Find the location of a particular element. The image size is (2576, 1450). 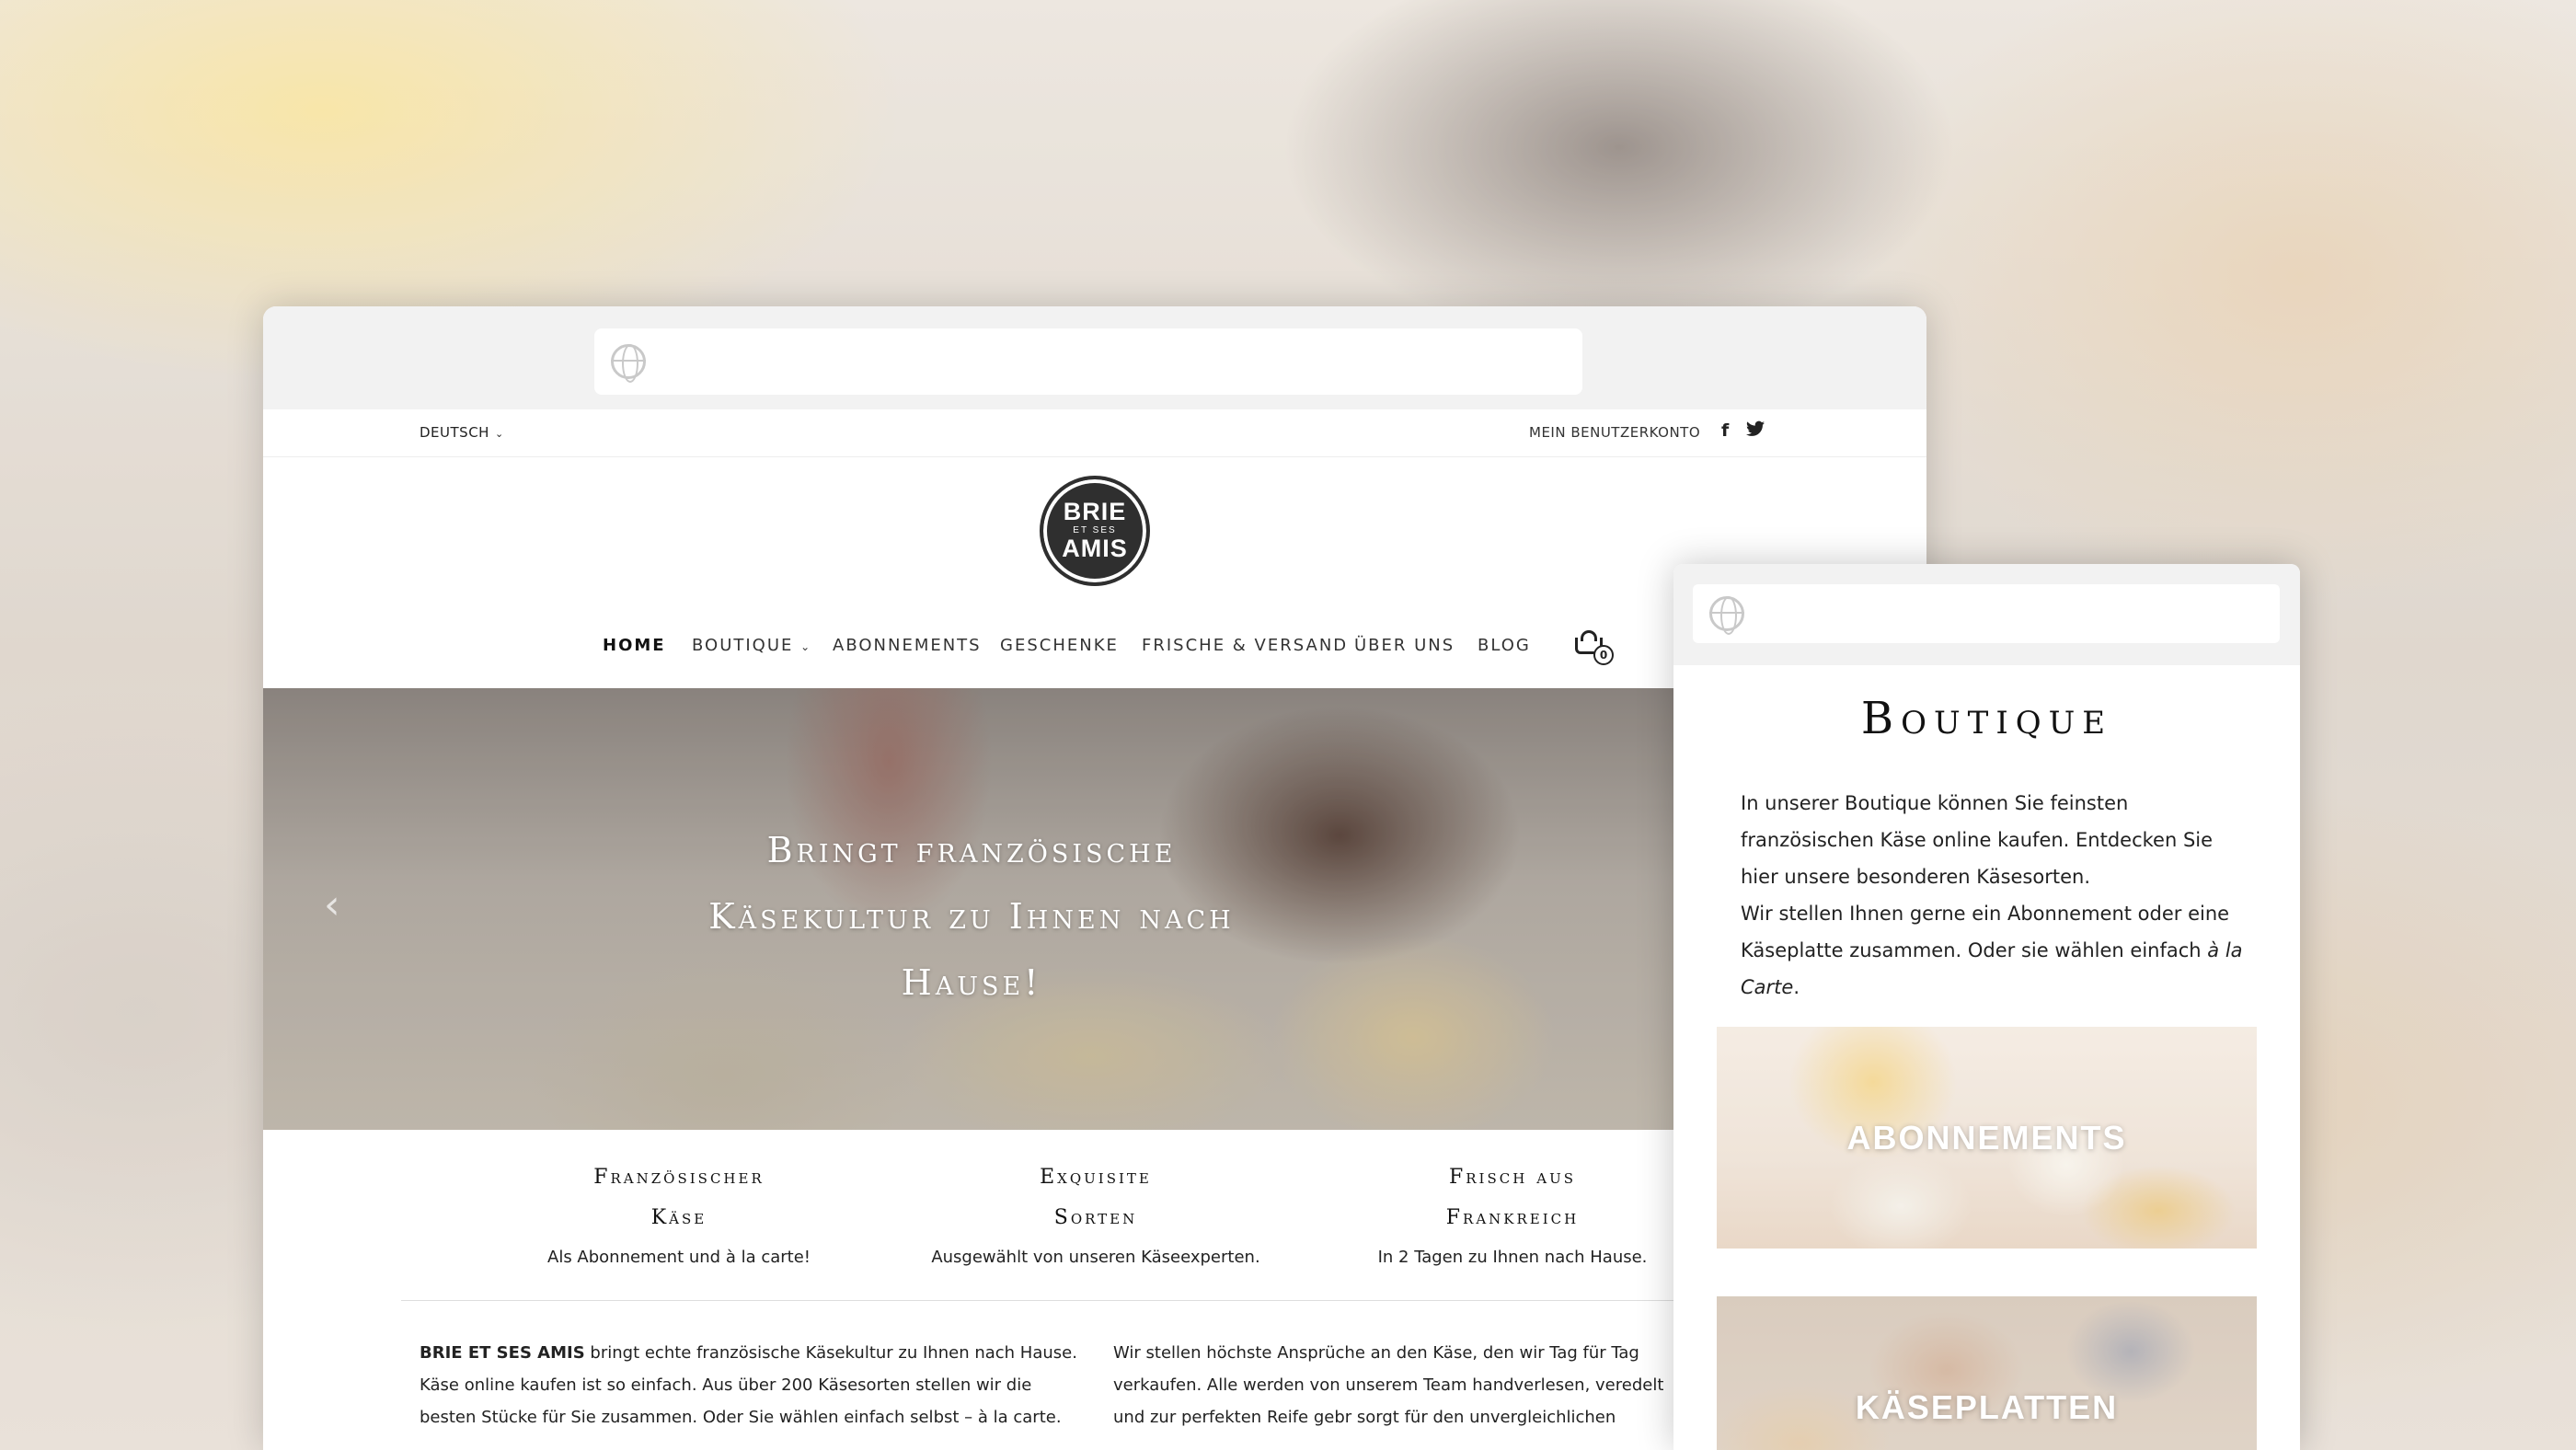

account-link: MEIN BENUTZERKONTO is located at coordinates (1614, 432).